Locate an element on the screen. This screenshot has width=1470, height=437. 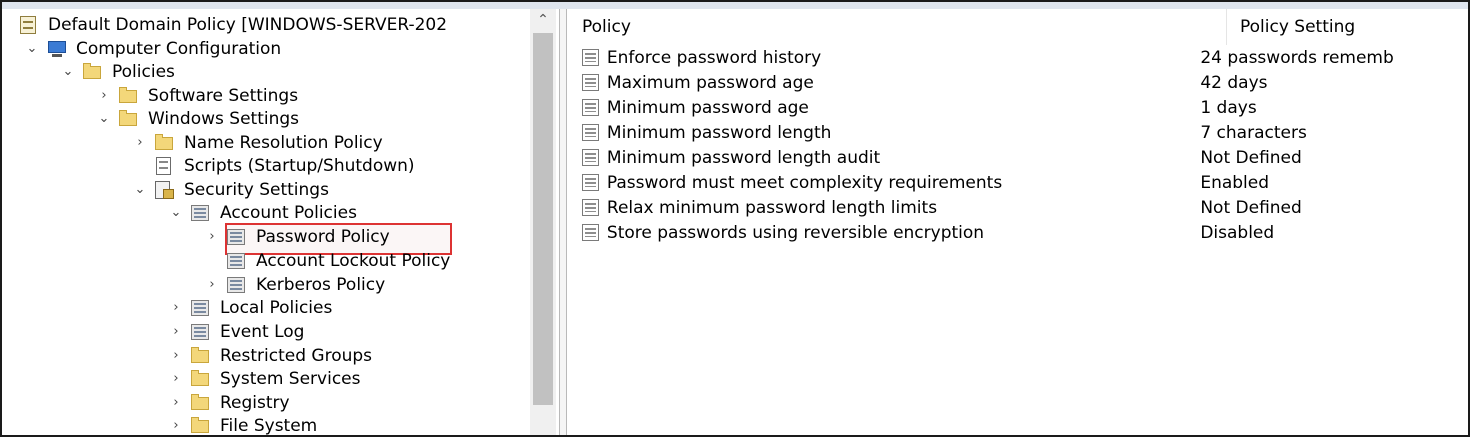
list-item: Minimum password age 1 days is located at coordinates (1025, 107).